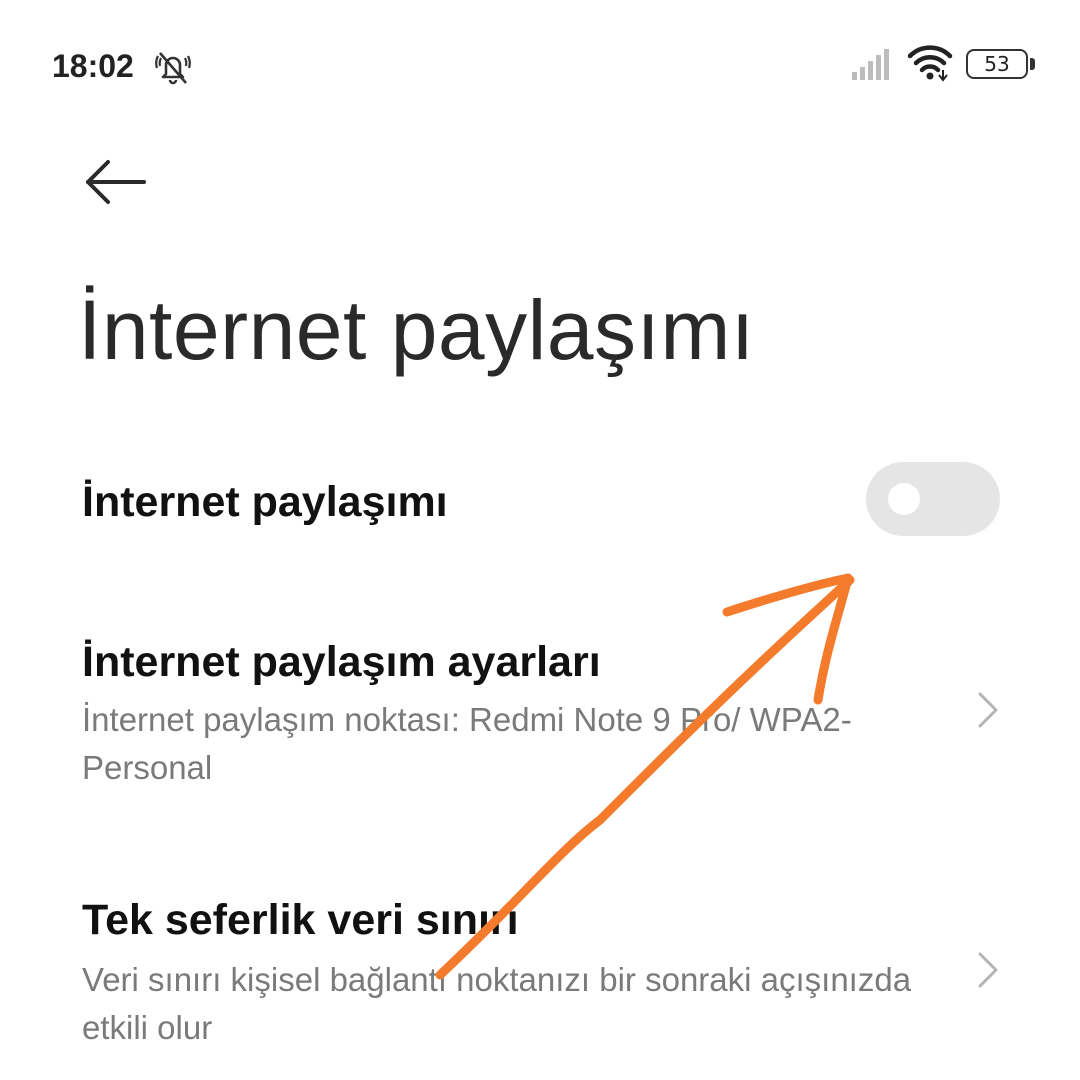 This screenshot has width=1080, height=1080. What do you see at coordinates (904, 499) in the screenshot?
I see `toggle-knob` at bounding box center [904, 499].